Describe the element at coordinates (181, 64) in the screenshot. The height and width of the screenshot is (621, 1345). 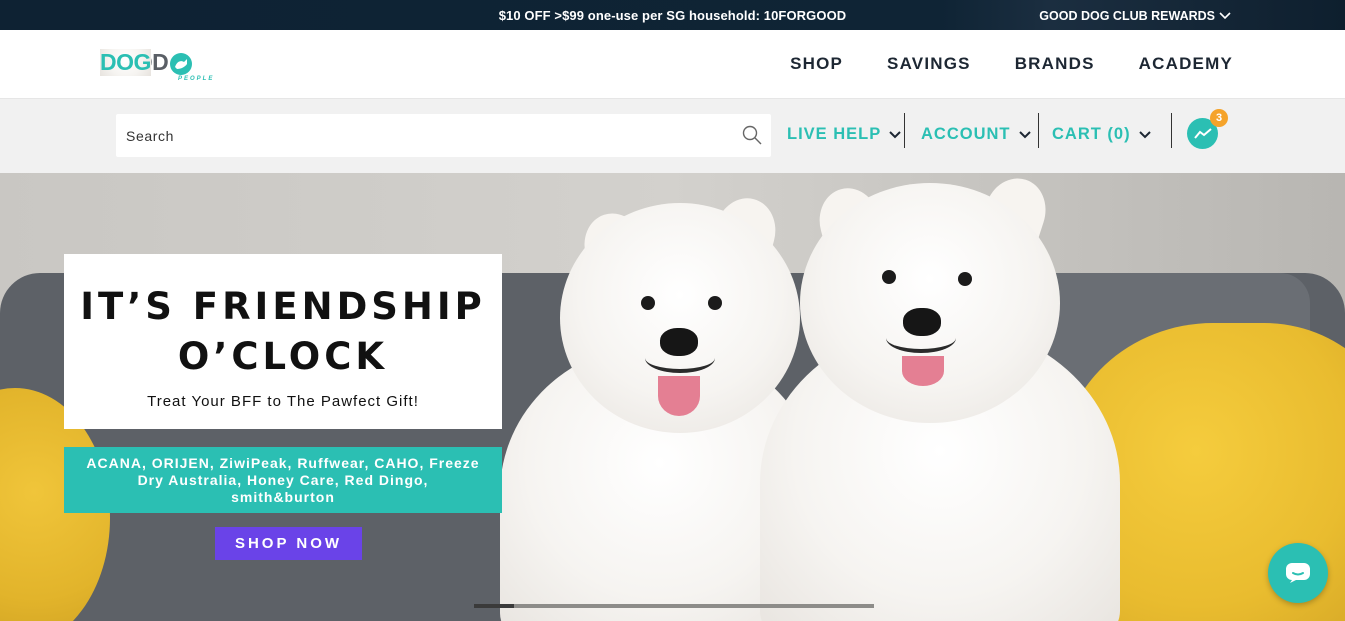
I see `dog-logo-icon` at that location.